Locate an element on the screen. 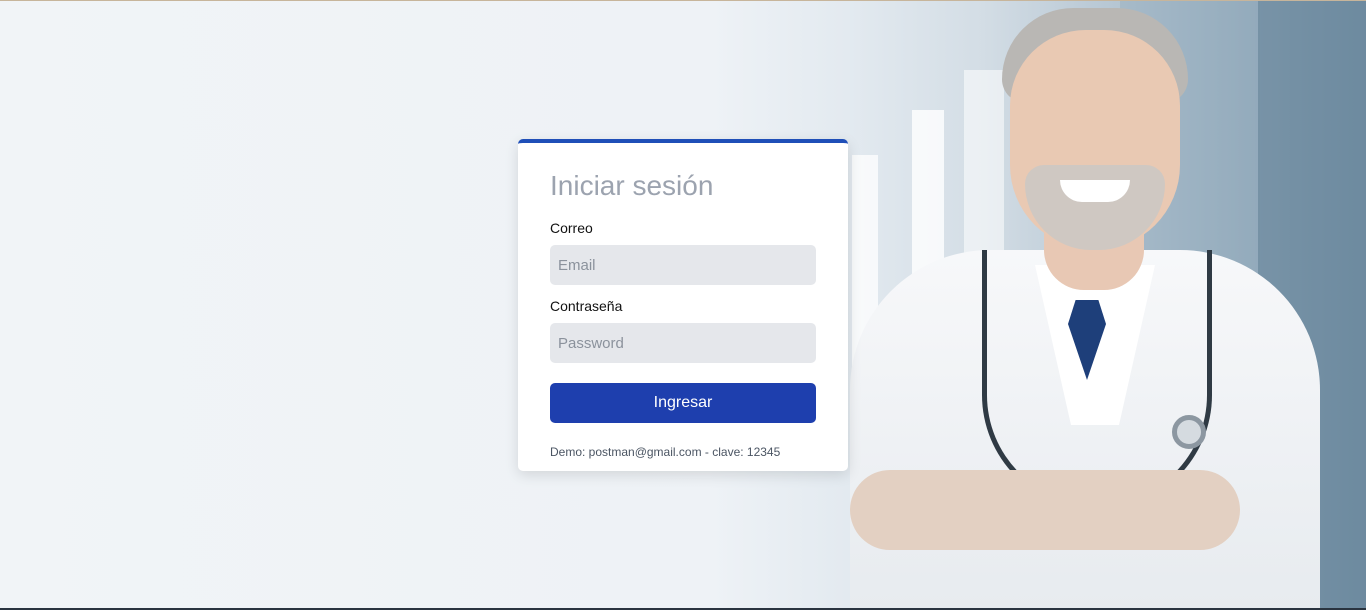  login-title: Iniciar sesión is located at coordinates (632, 185).